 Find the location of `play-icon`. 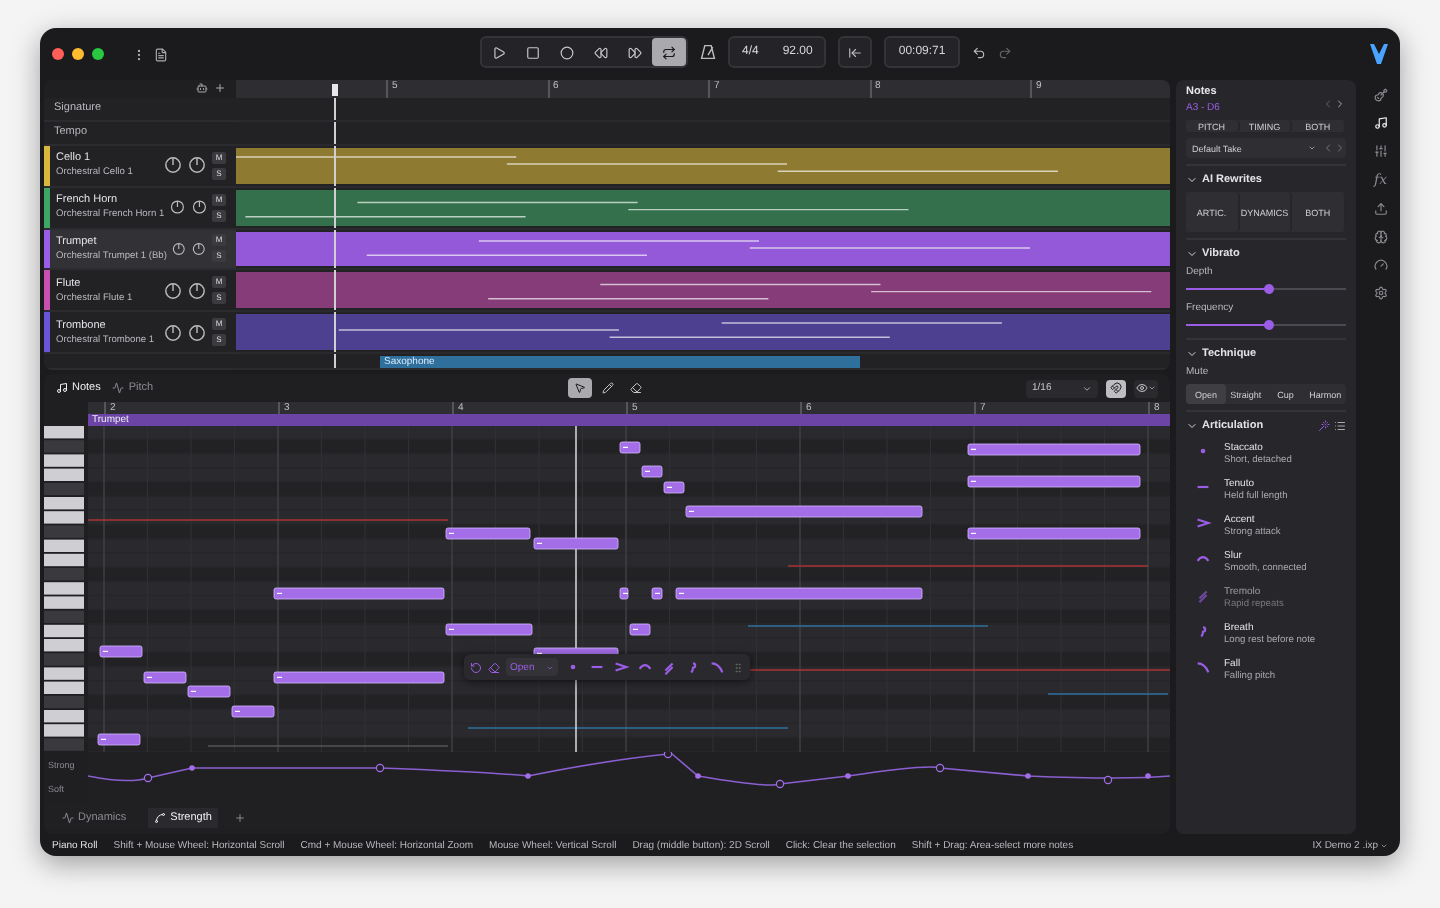

play-icon is located at coordinates (499, 52).